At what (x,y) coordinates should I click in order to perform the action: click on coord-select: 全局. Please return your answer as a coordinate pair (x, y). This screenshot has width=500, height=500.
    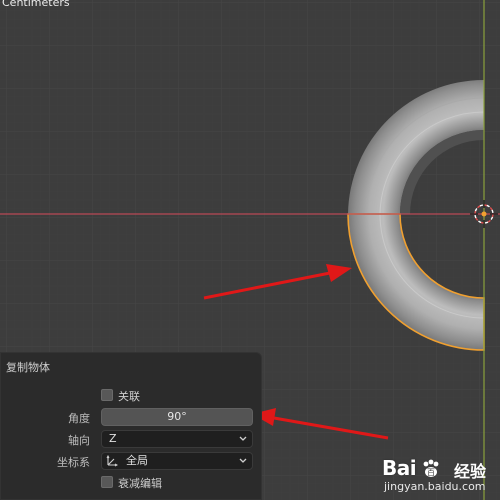
    Looking at the image, I should click on (177, 461).